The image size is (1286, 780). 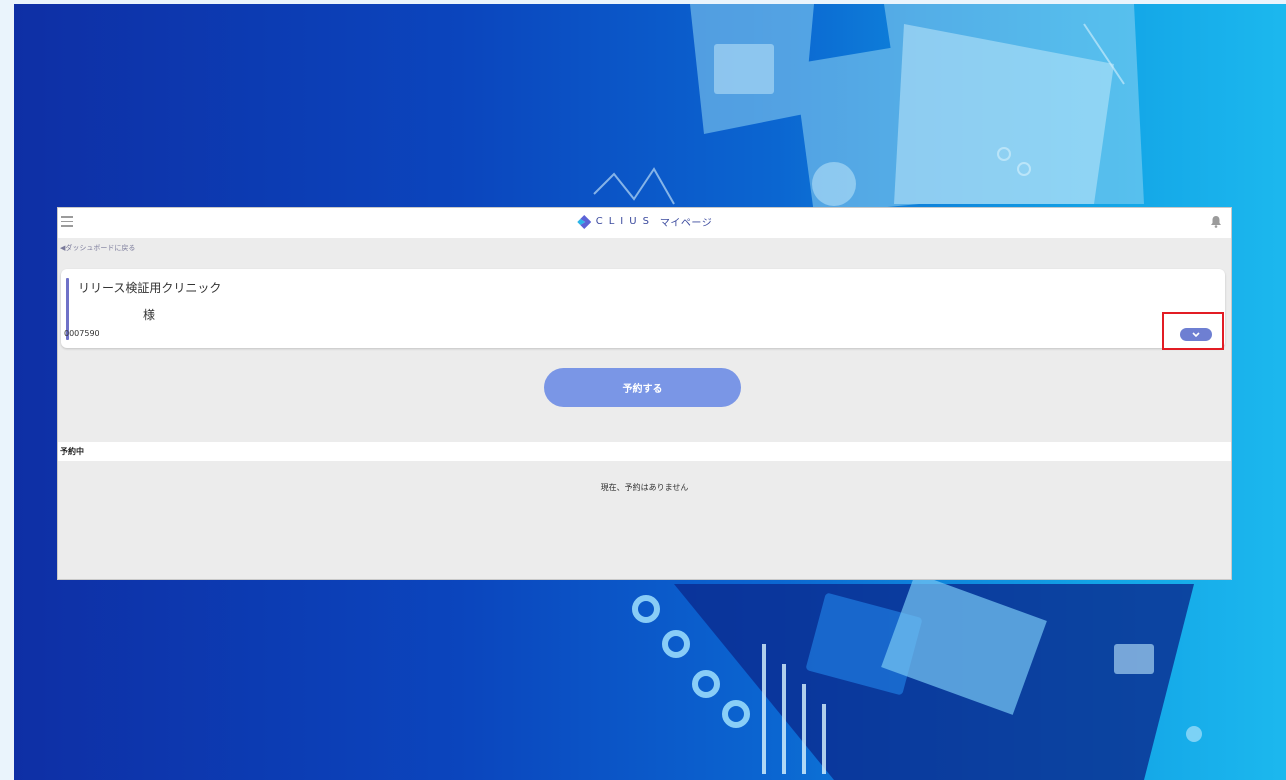 I want to click on logo-subtitle: マイページ, so click(x=686, y=223).